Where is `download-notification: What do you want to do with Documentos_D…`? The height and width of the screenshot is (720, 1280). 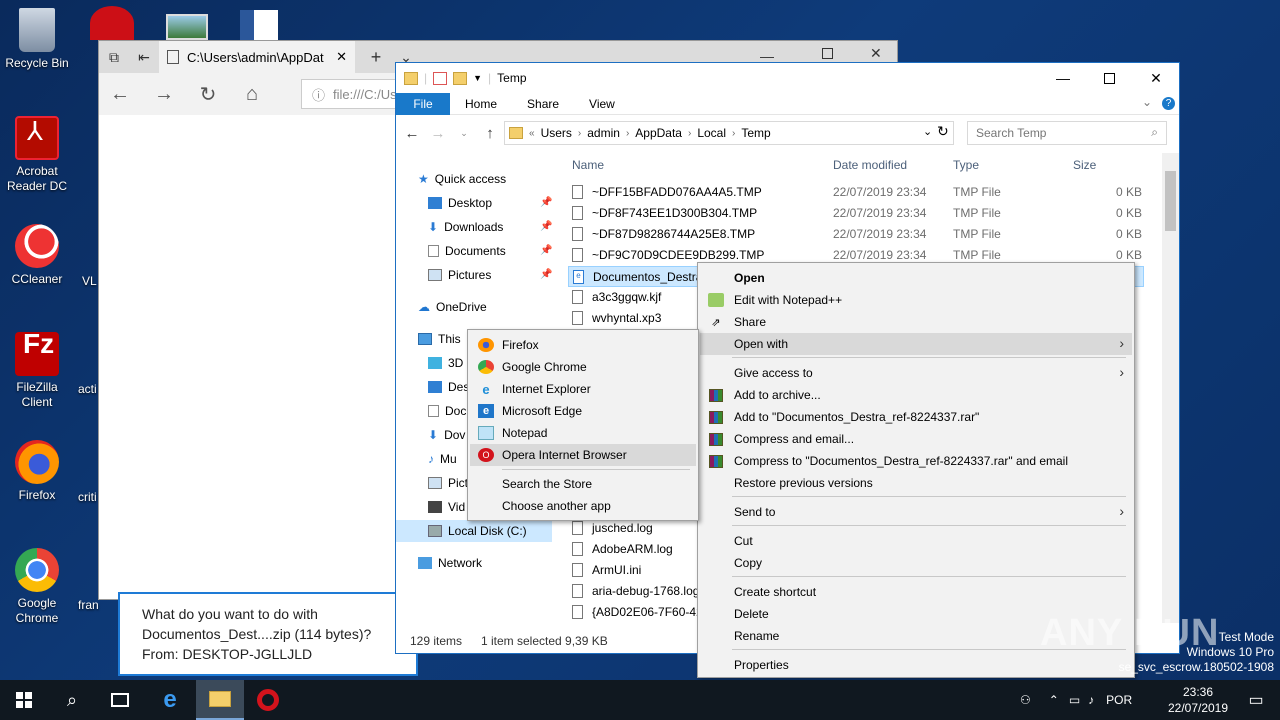
download-notification: What do you want to do with Documentos_D… is located at coordinates (268, 634).